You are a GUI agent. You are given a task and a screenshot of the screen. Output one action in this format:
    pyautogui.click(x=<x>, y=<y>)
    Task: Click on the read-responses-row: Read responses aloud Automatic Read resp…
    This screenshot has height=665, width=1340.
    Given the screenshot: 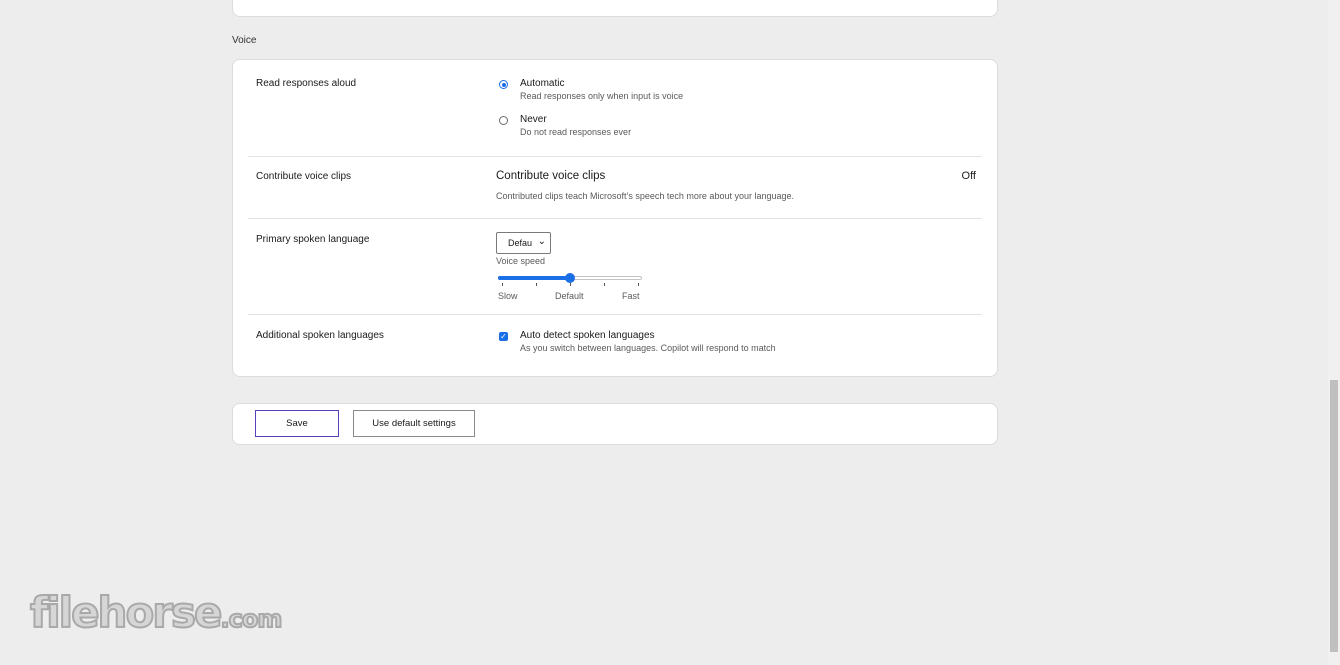 What is the action you would take?
    pyautogui.click(x=615, y=108)
    